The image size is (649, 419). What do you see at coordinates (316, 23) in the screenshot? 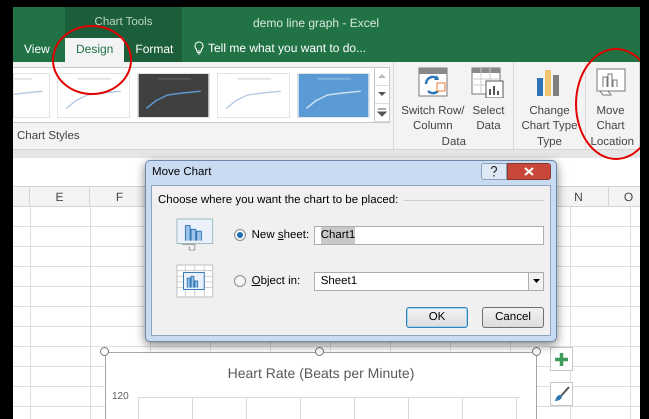
I see `window-title: demo line graph - Excel` at bounding box center [316, 23].